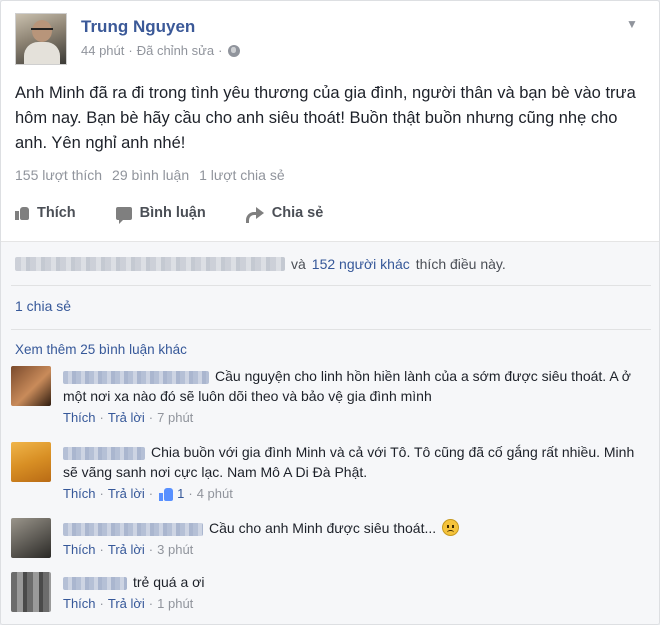 The height and width of the screenshot is (625, 660). Describe the element at coordinates (22, 213) in the screenshot. I see `like-icon` at that location.